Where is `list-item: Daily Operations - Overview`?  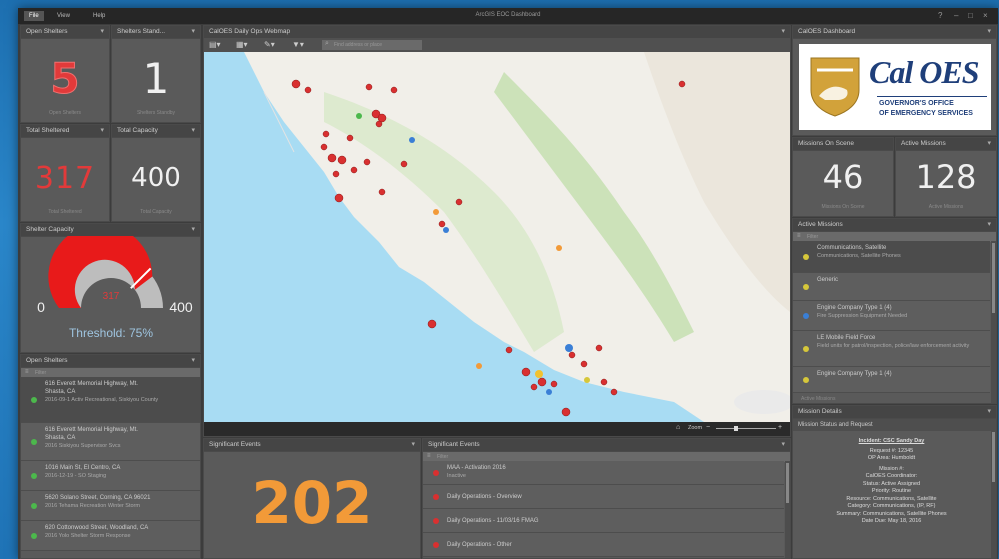
list-item: Daily Operations - Overview is located at coordinates (603, 497).